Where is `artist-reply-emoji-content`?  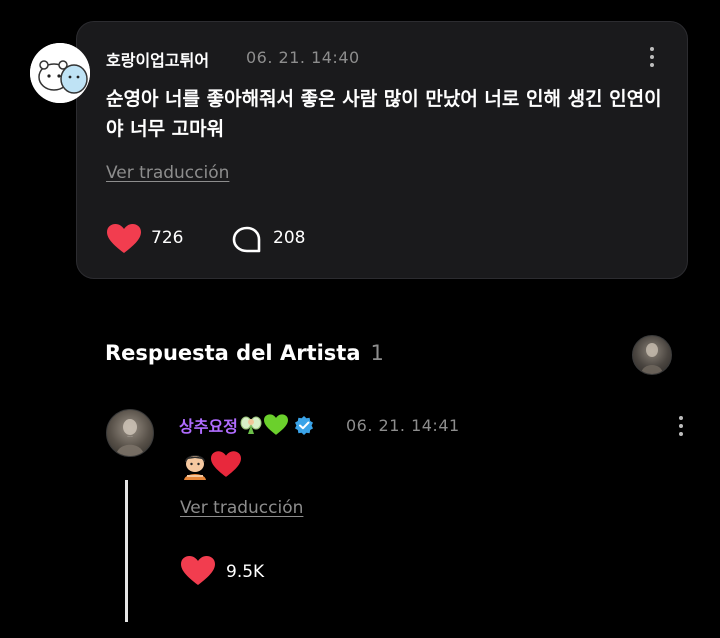 artist-reply-emoji-content is located at coordinates (211, 464).